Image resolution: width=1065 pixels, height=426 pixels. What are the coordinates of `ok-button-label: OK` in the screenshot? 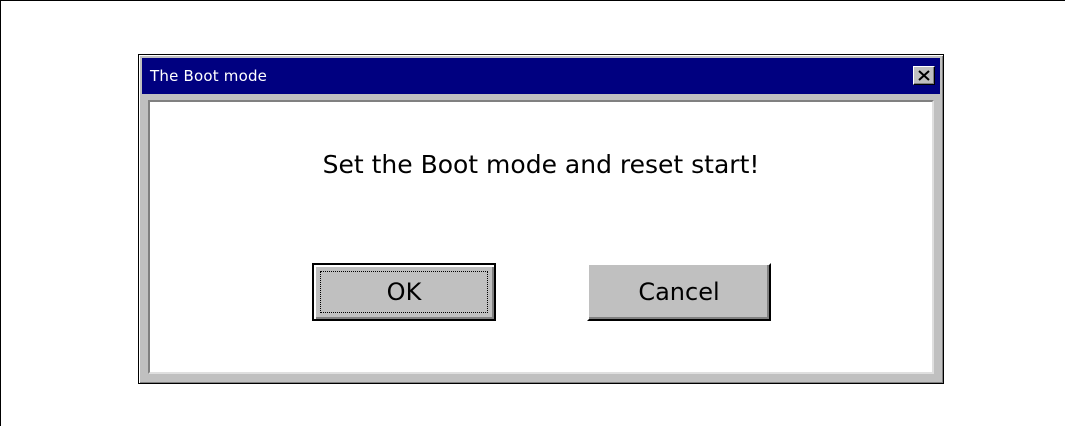 It's located at (404, 292).